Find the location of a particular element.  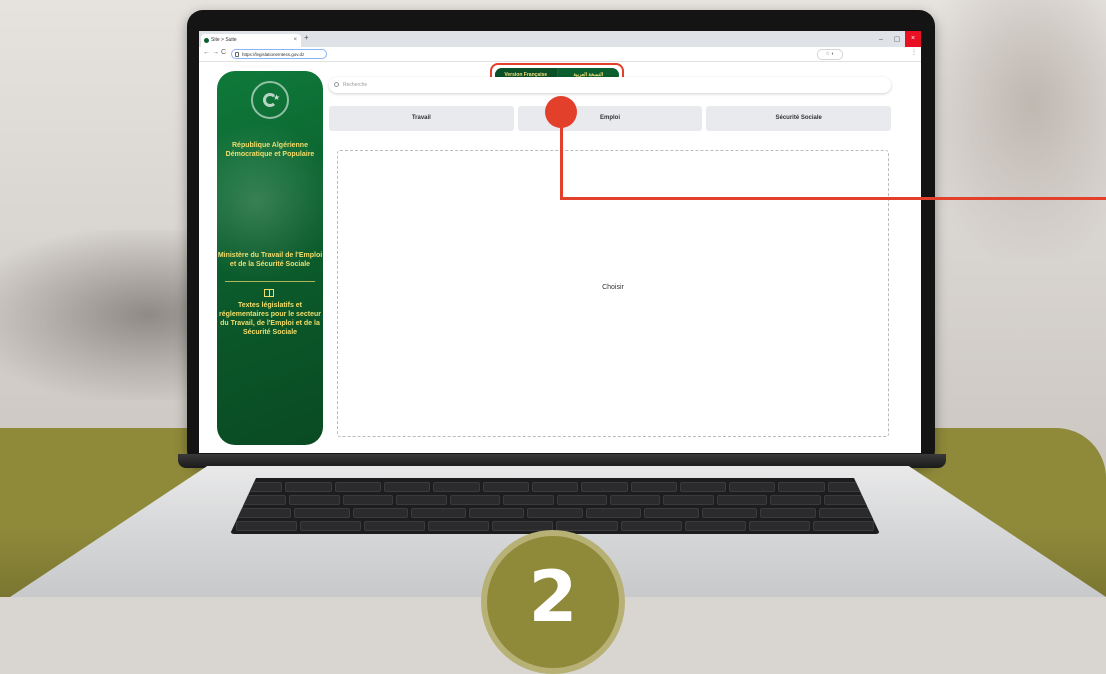

browser-menu-icon: ⋮ is located at coordinates (914, 52).